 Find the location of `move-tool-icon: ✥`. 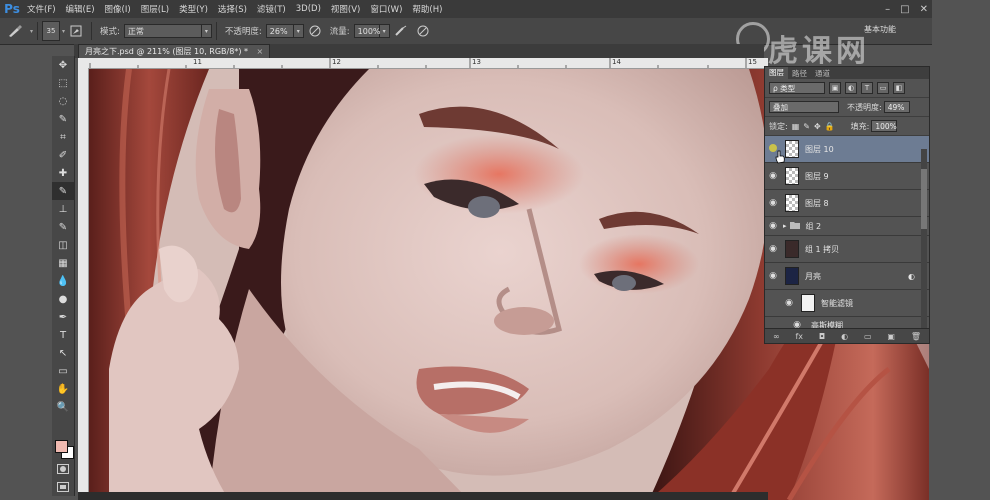

move-tool-icon: ✥ is located at coordinates (63, 65).